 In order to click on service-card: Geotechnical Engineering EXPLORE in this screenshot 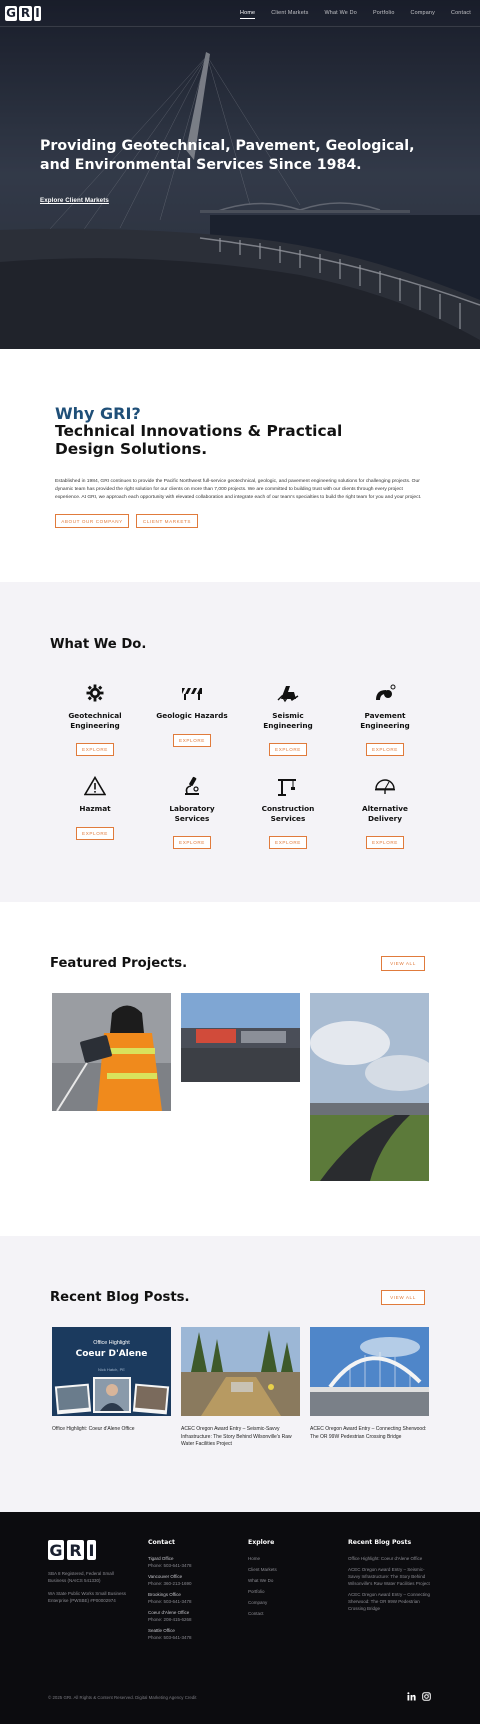, I will do `click(95, 719)`.